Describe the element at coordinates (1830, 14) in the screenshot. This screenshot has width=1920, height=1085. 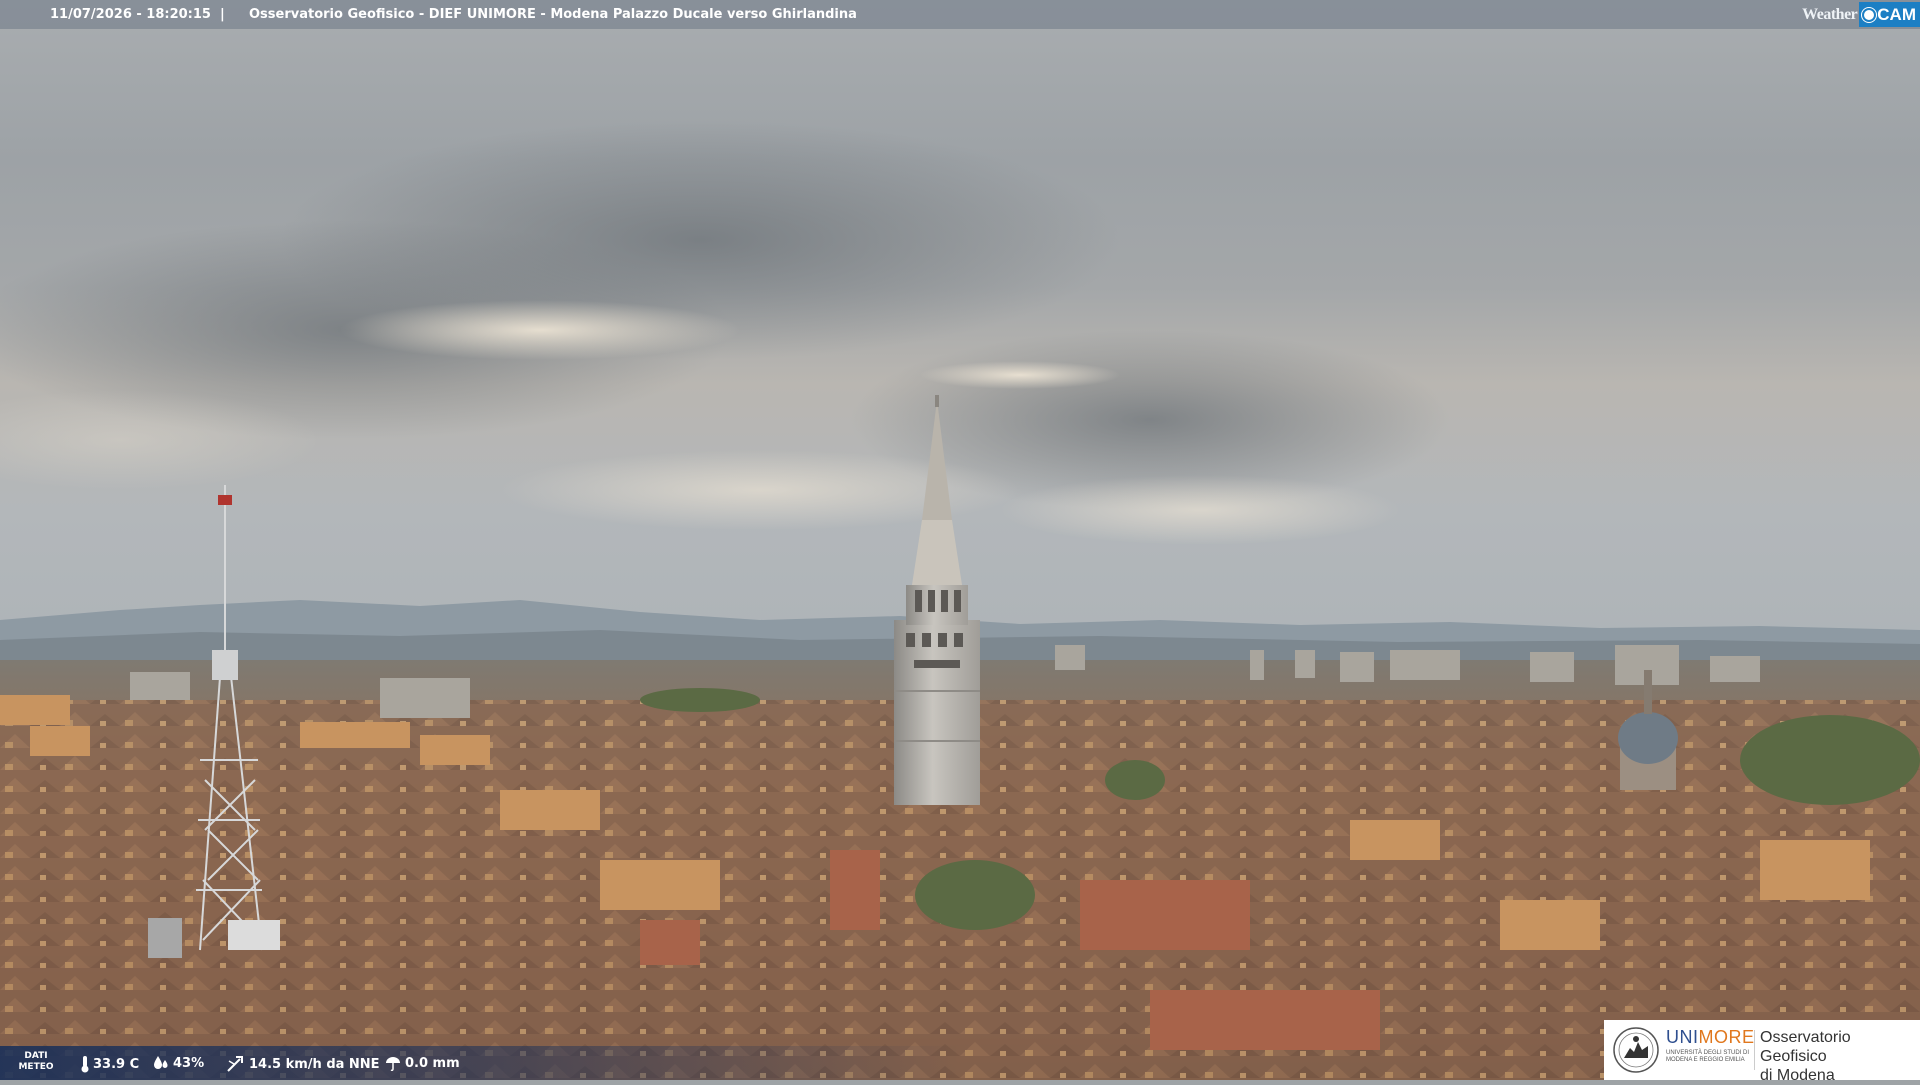
I see `weathercam-logo-weather: Weather` at that location.